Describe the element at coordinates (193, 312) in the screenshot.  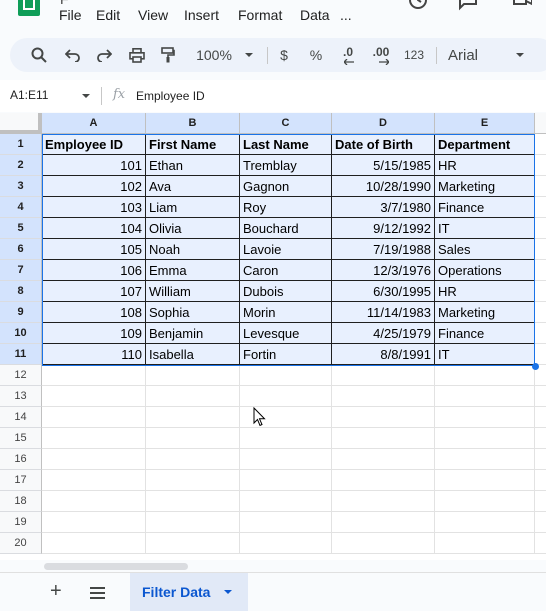
I see `table-cell: Sophia` at that location.